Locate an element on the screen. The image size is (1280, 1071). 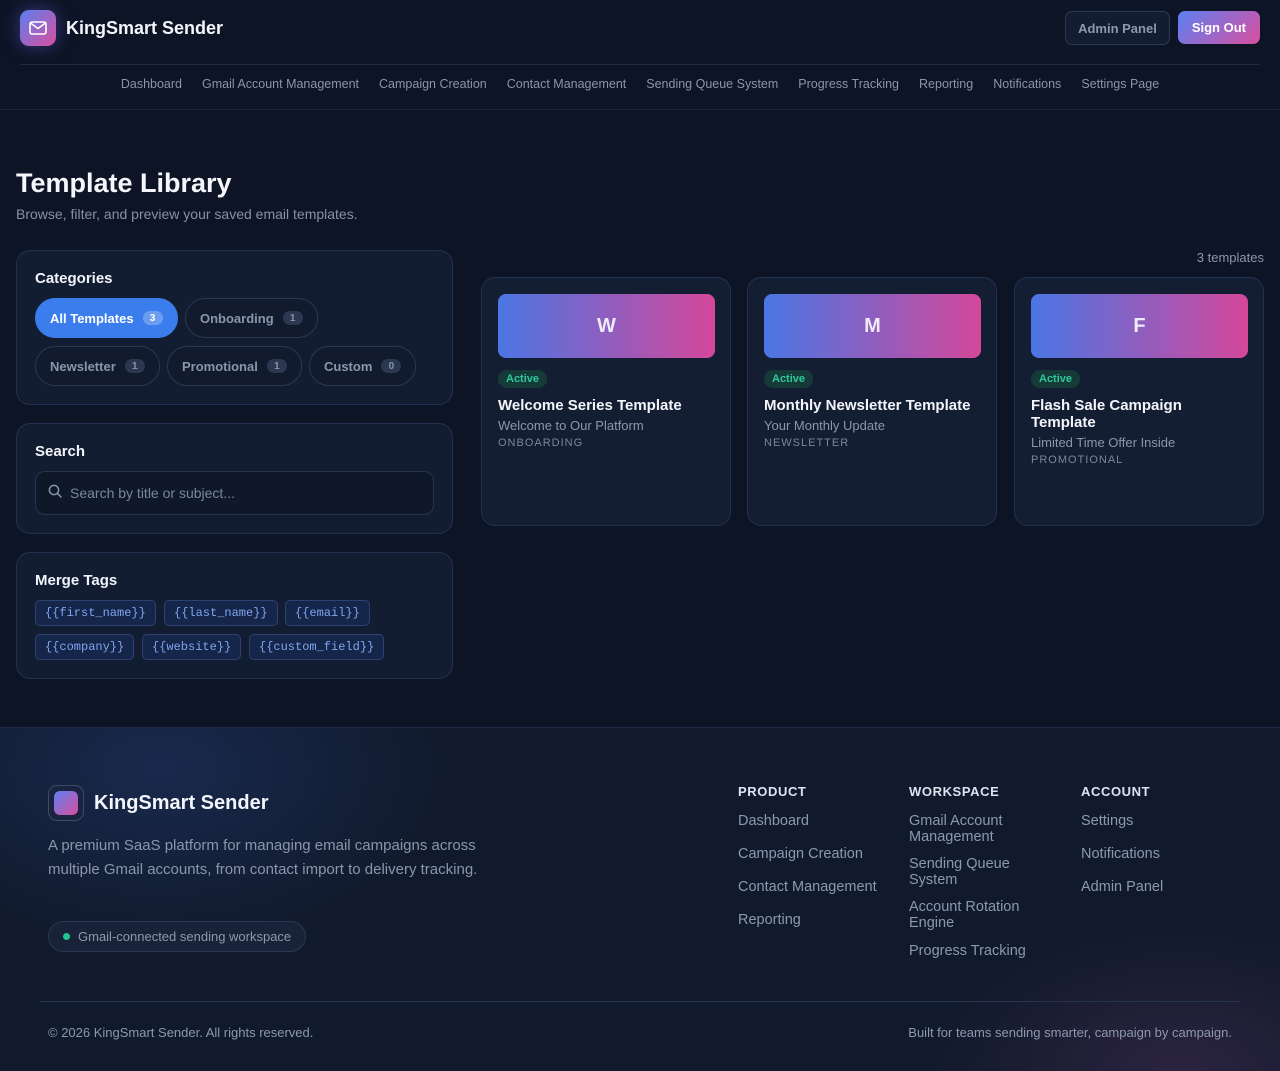
footer-link-admin-panel: Admin Panel is located at coordinates (1151, 887).